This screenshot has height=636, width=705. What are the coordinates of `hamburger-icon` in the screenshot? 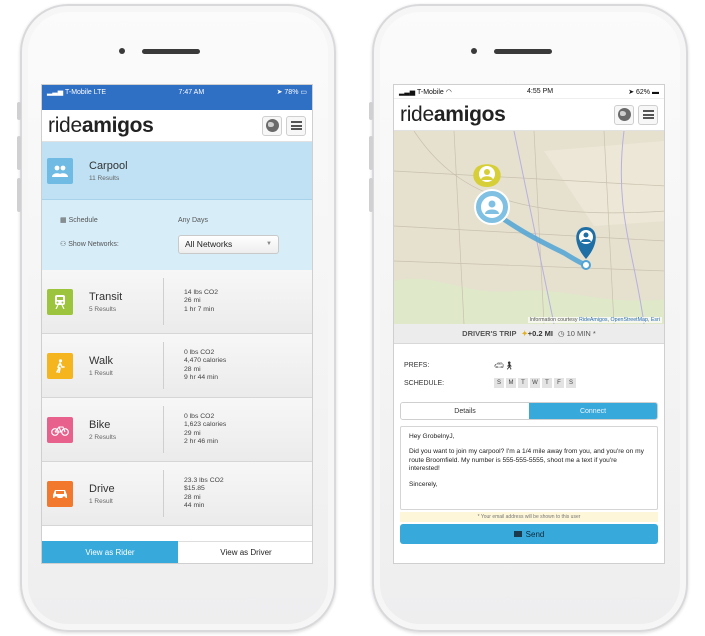 It's located at (296, 125).